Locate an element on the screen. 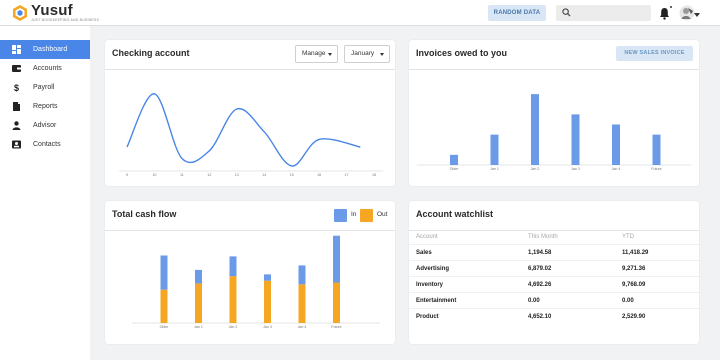 This screenshot has width=720, height=360. search-input is located at coordinates (610, 13).